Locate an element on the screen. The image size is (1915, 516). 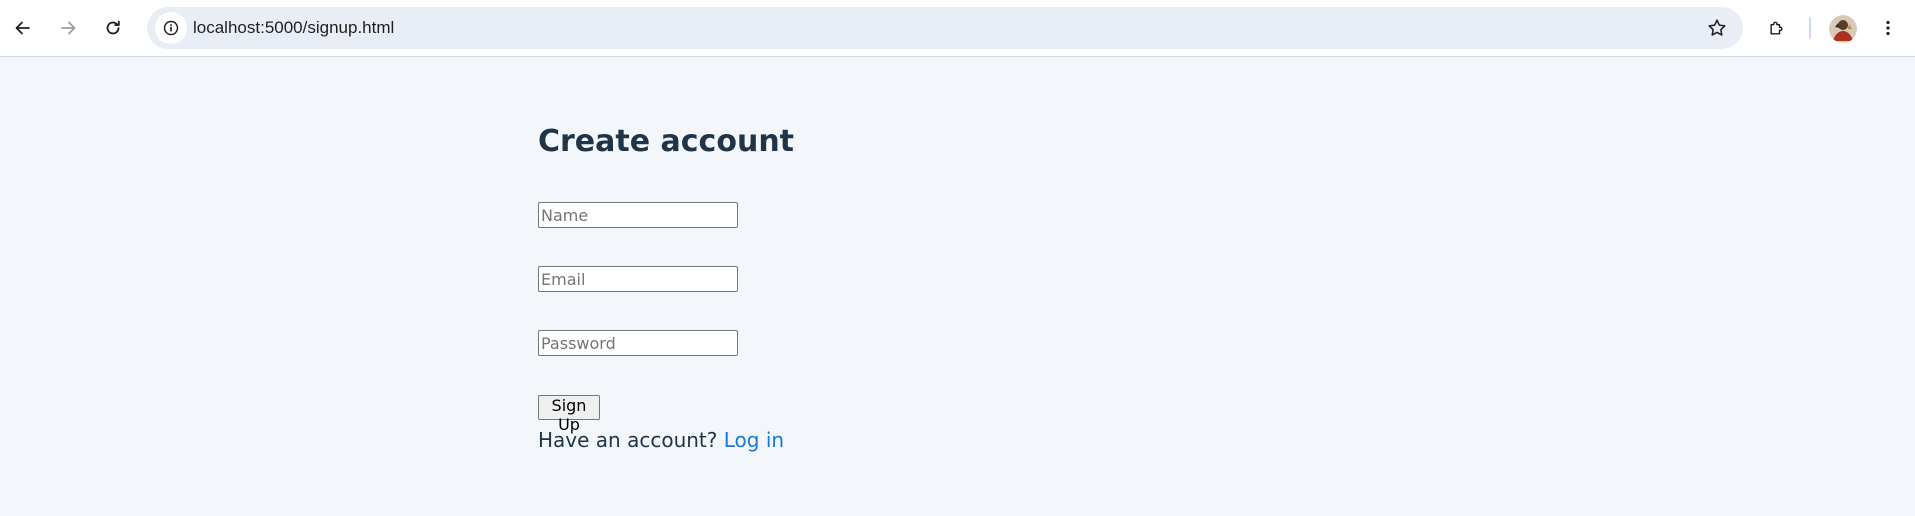
reload-button is located at coordinates (113, 28).